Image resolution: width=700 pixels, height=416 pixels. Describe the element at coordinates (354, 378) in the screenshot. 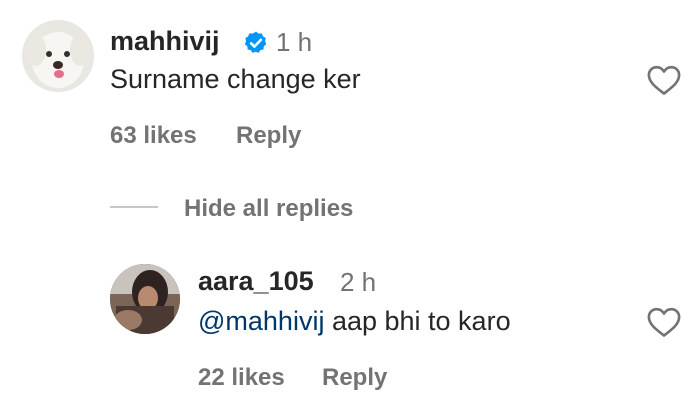

I see `reply-reply-button: Reply` at that location.